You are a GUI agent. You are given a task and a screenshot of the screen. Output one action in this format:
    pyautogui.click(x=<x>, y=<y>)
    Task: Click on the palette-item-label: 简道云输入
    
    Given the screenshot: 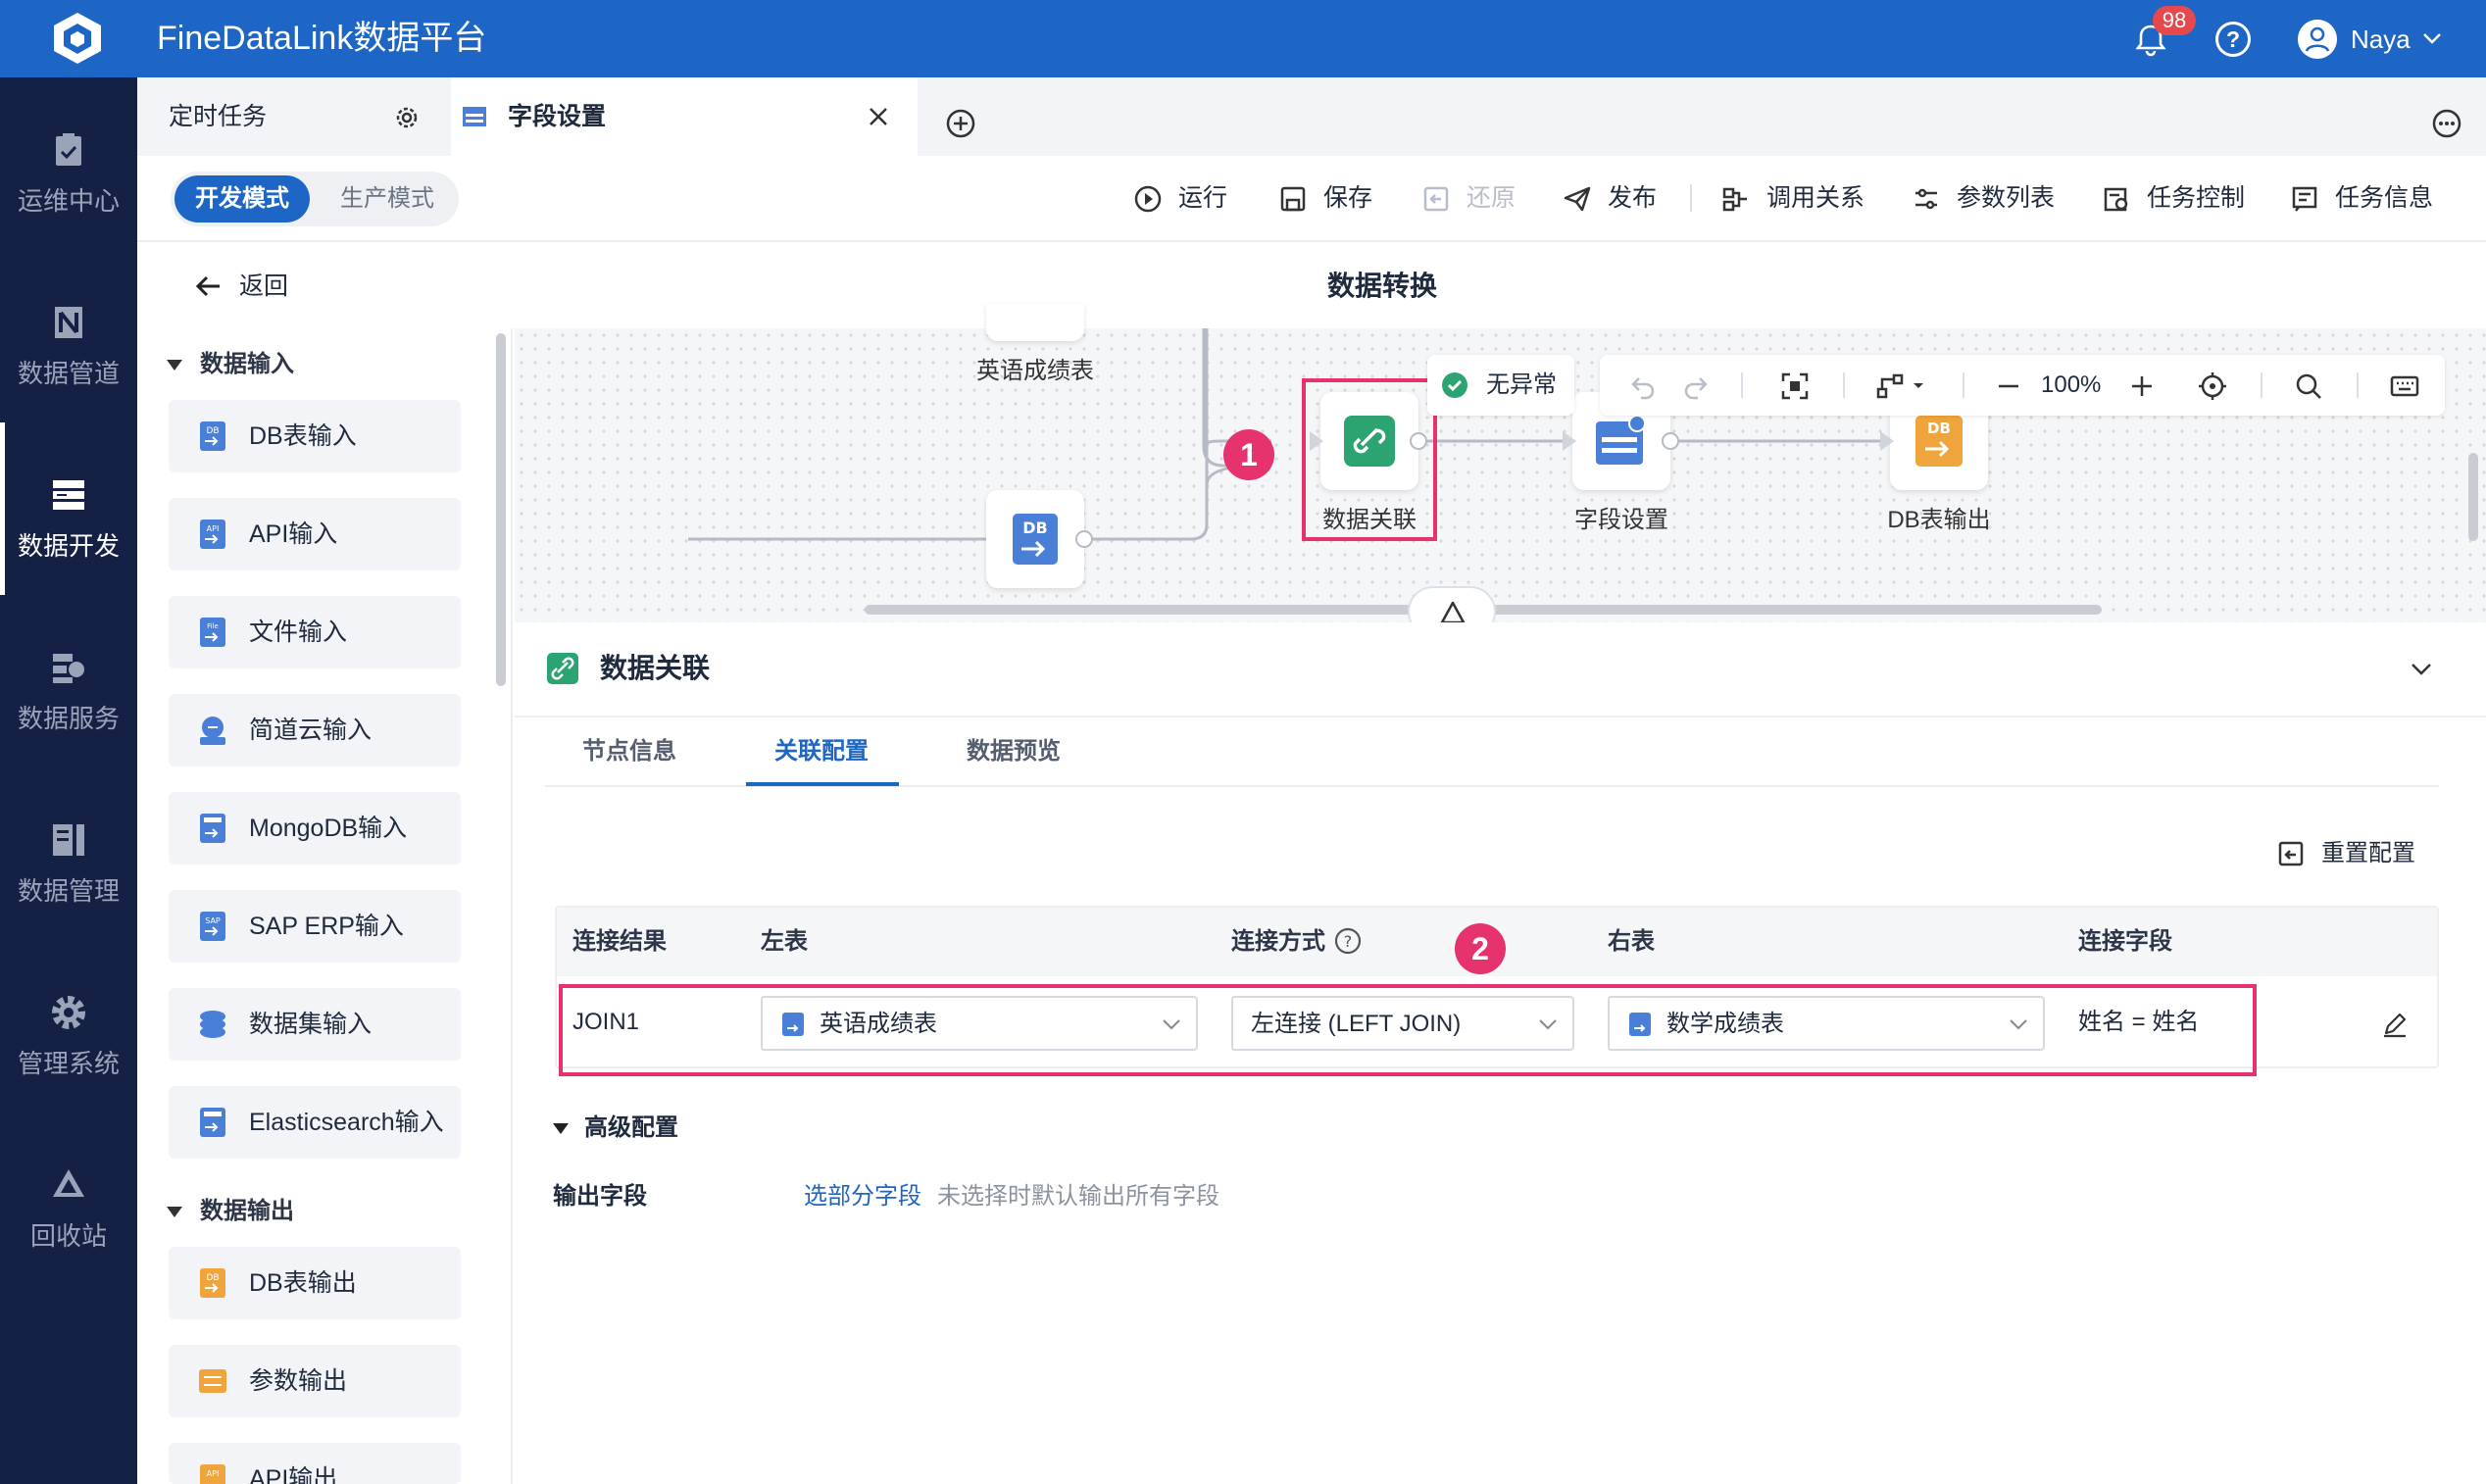 What is the action you would take?
    pyautogui.click(x=311, y=730)
    